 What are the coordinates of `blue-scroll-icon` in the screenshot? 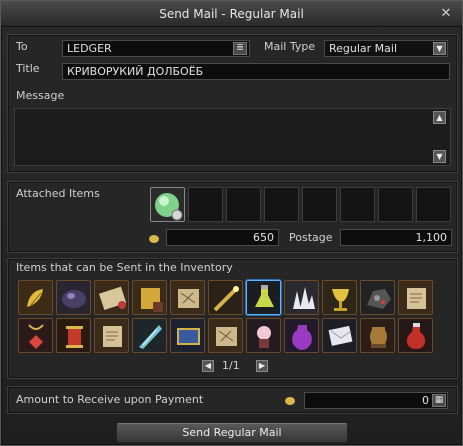 It's located at (187, 335).